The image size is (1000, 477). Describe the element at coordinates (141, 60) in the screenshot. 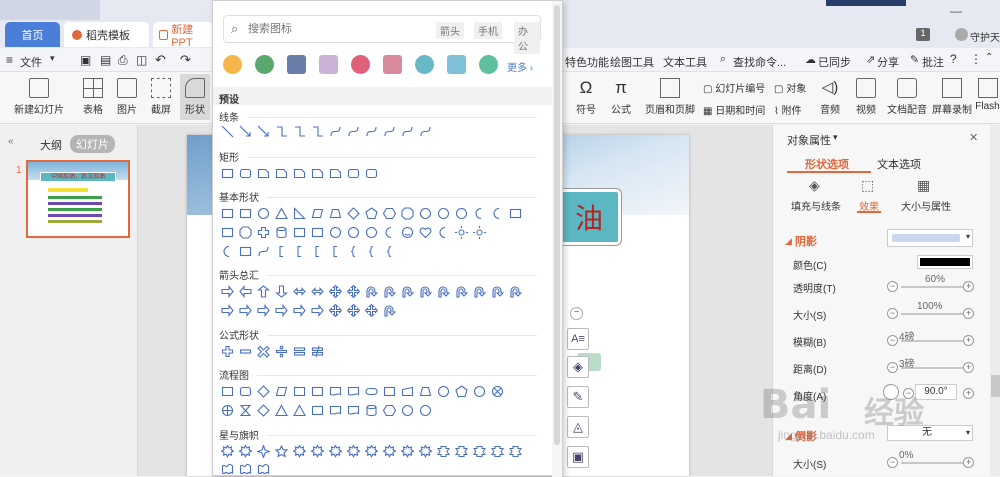

I see `preview-icon: ◫` at that location.